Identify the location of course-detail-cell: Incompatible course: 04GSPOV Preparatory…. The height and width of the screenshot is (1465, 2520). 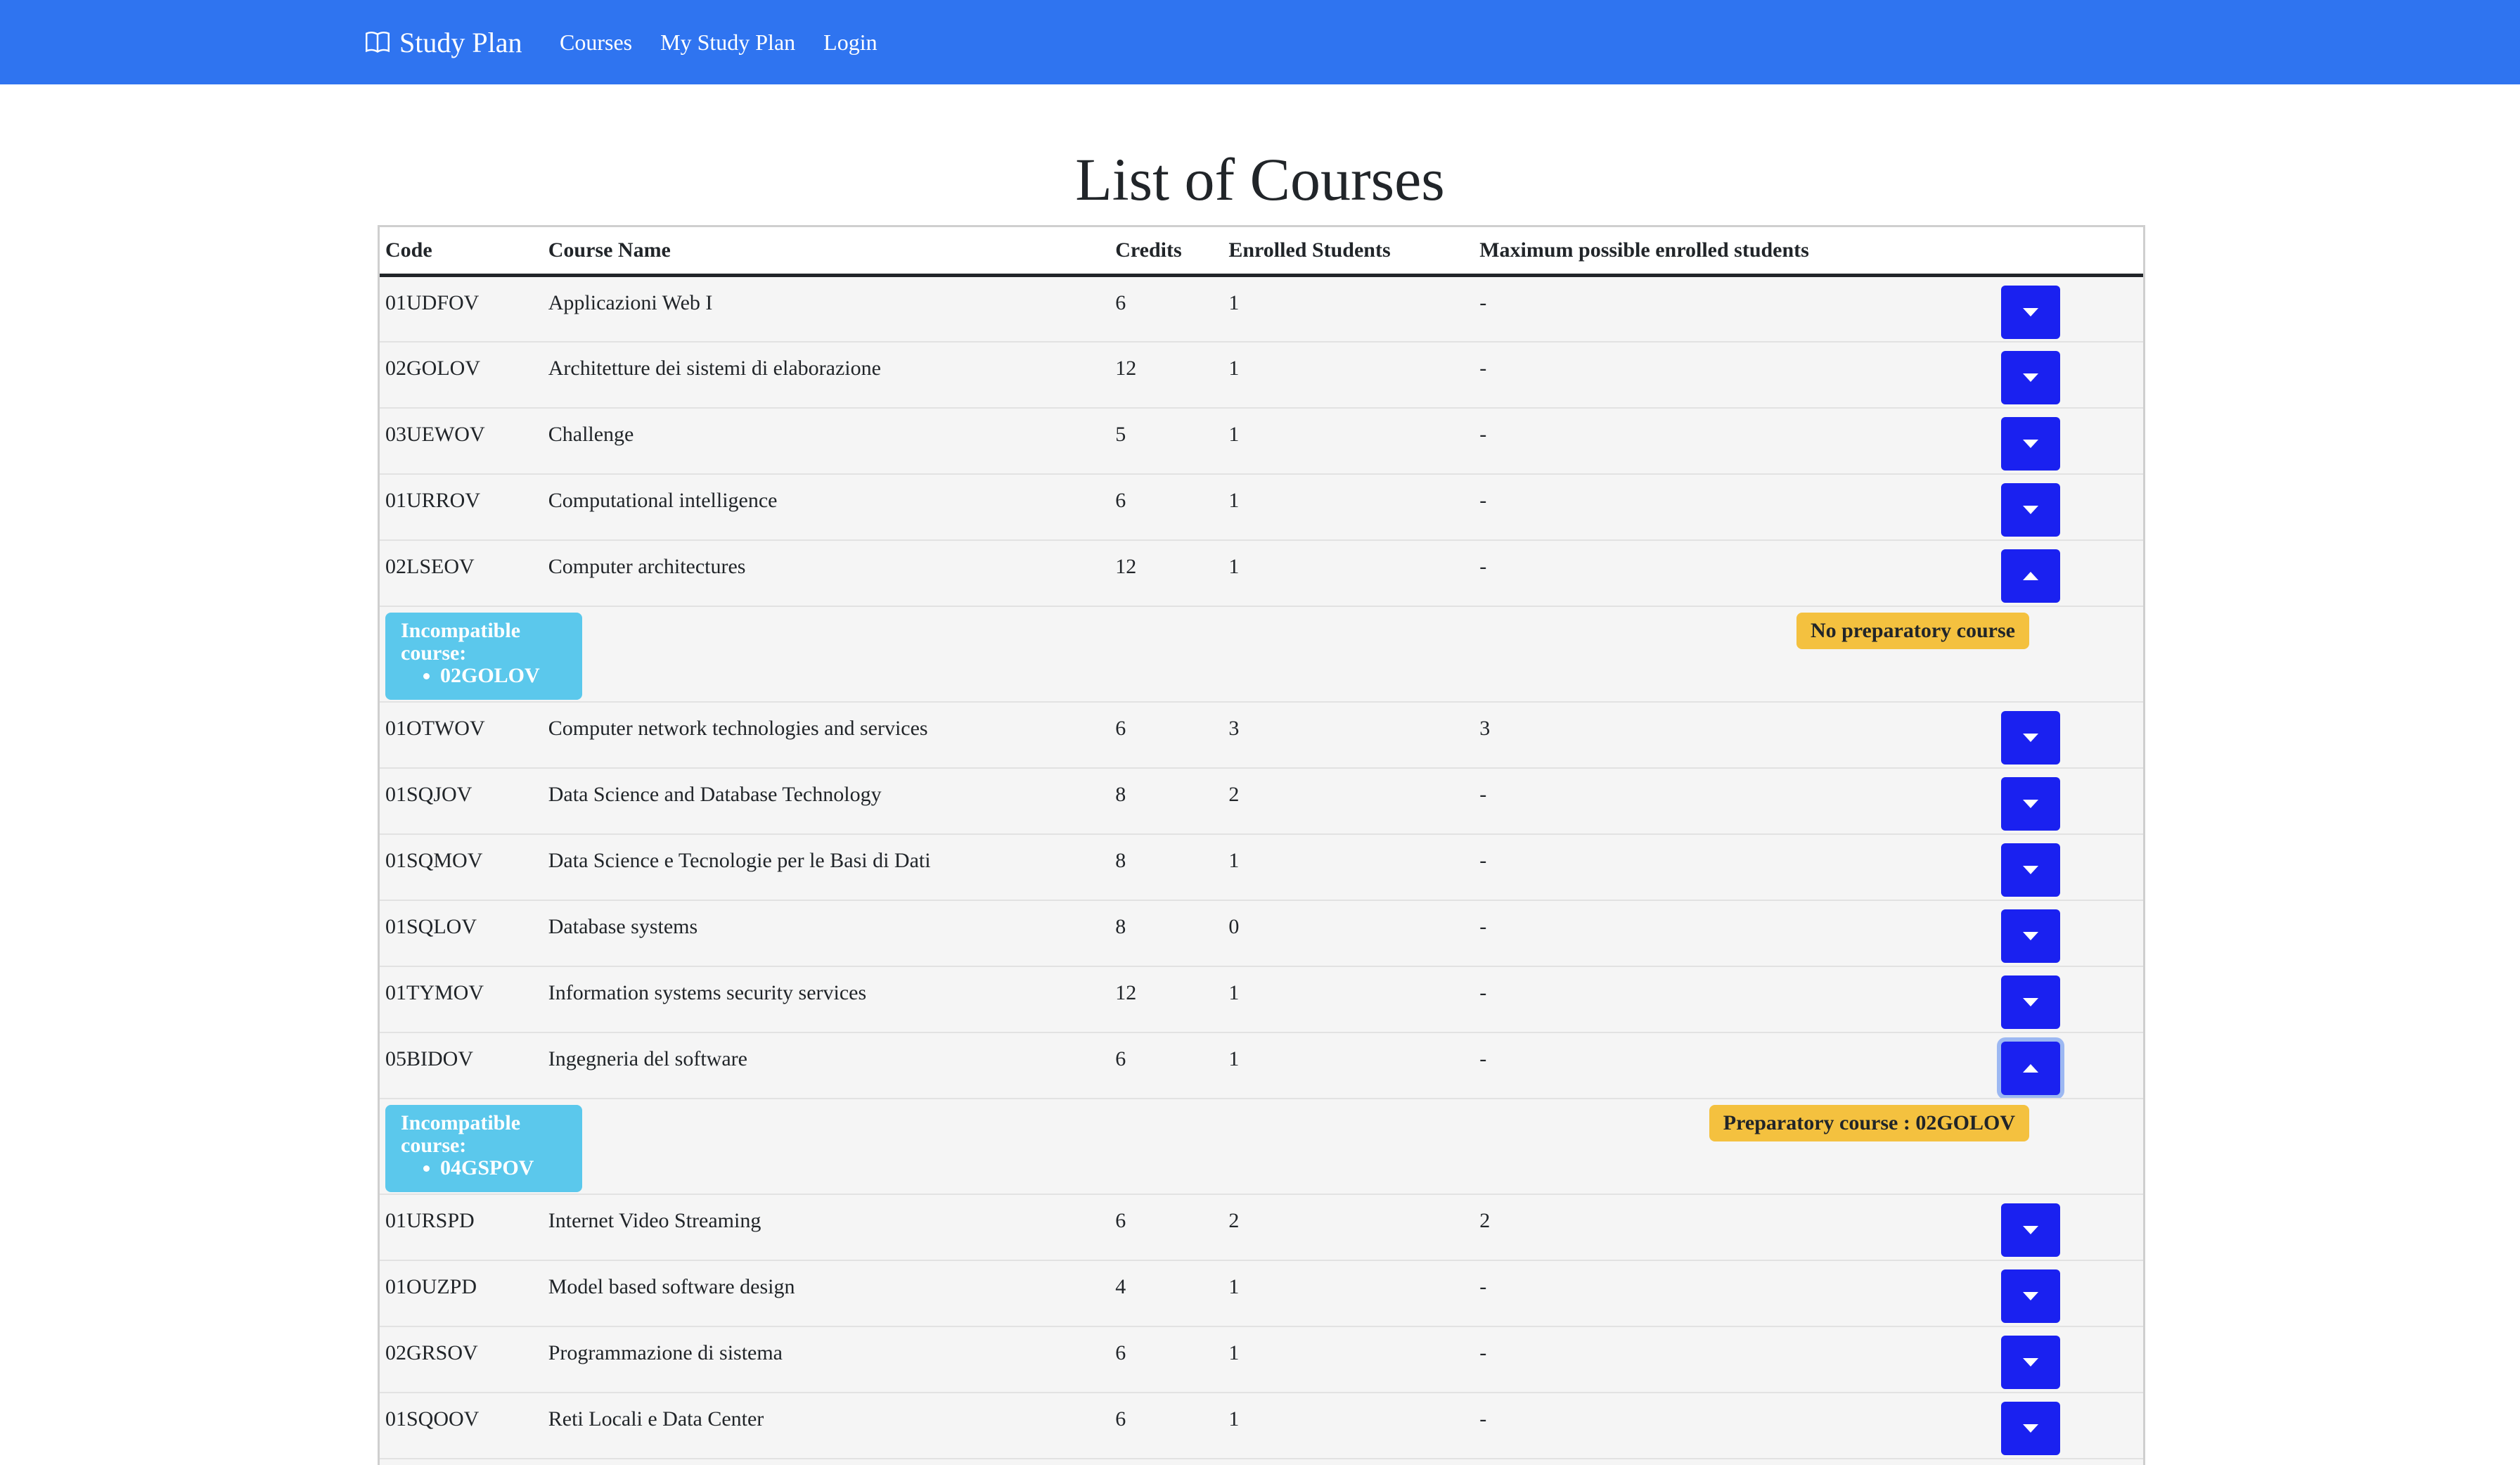
(1261, 1146).